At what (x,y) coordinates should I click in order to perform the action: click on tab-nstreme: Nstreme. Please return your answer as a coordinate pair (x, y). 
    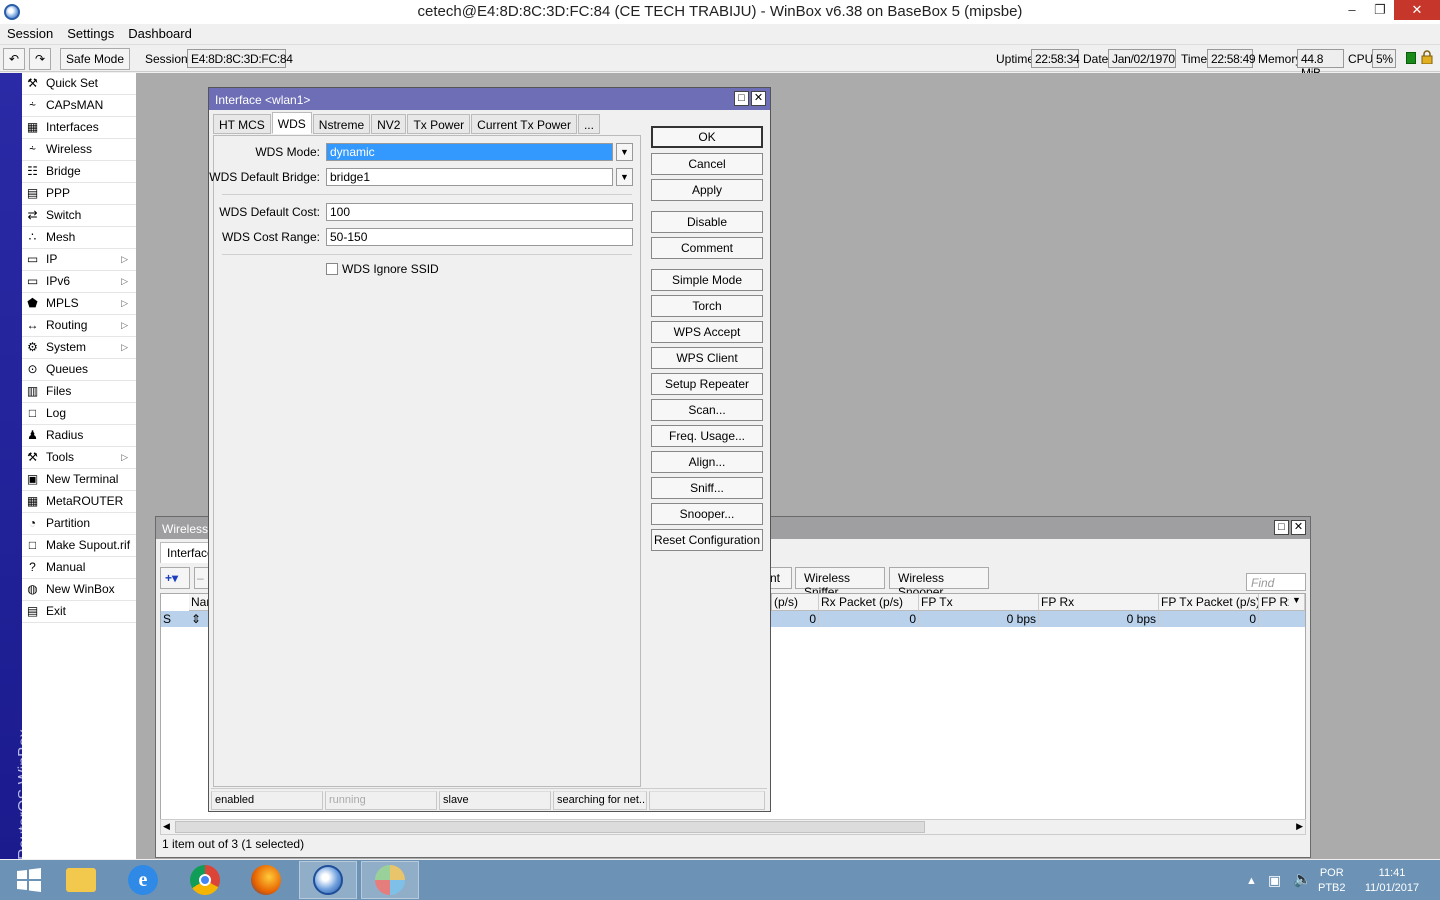
    Looking at the image, I should click on (341, 124).